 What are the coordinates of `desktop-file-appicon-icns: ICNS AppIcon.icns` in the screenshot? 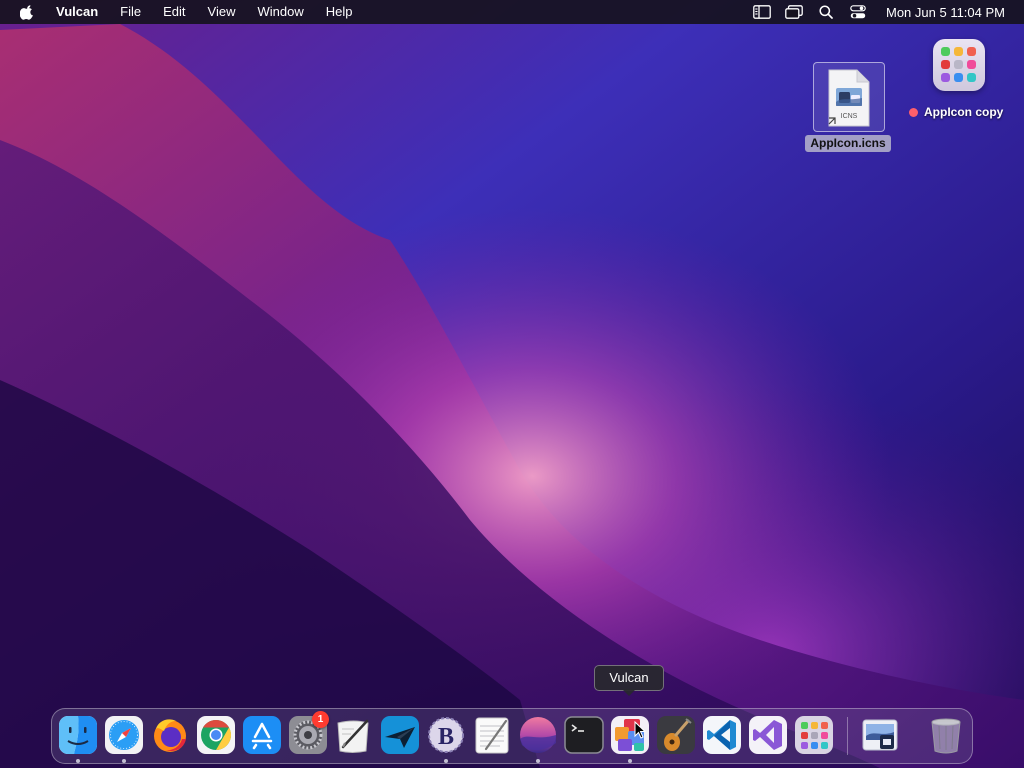 It's located at (848, 108).